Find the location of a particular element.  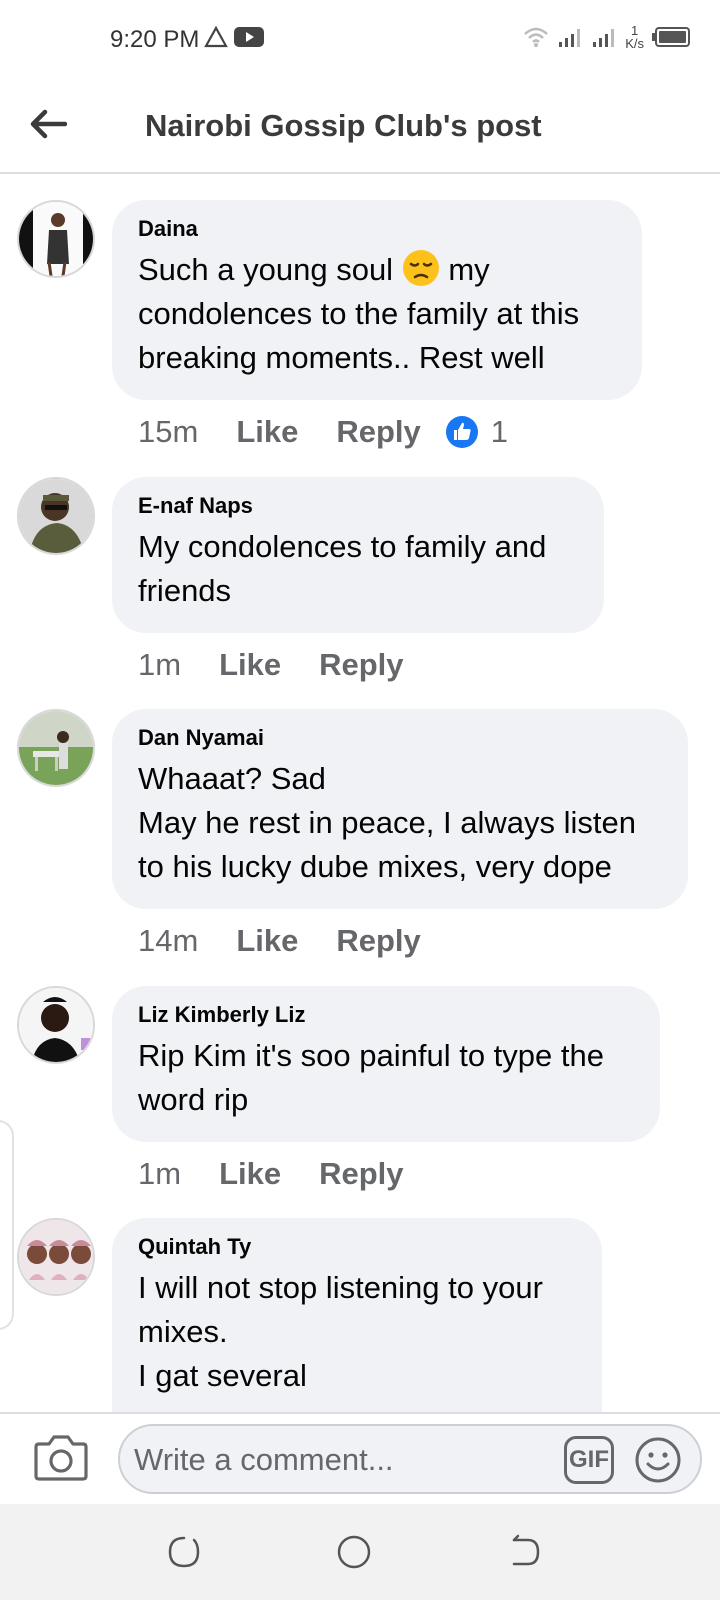

system-nav-bar is located at coordinates (360, 1552).